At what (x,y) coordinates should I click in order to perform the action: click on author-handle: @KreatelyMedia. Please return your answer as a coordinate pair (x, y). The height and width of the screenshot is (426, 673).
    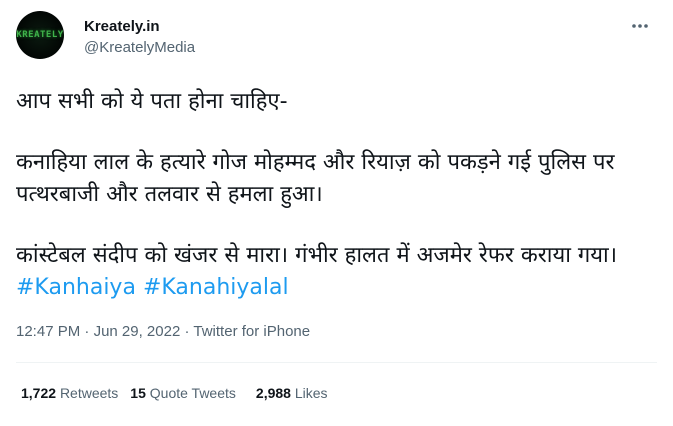
    Looking at the image, I should click on (139, 47).